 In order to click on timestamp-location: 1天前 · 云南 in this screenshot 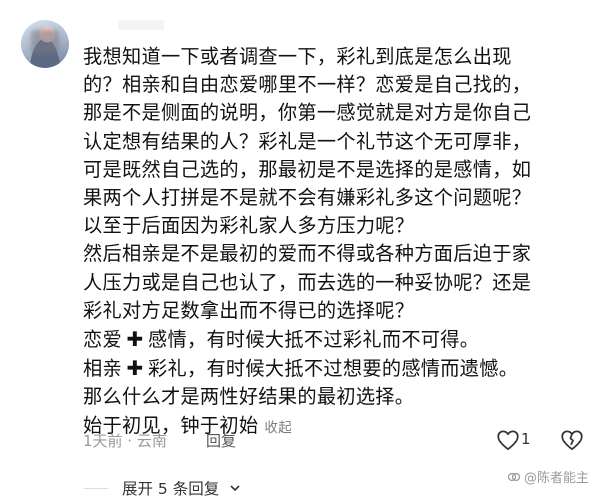, I will do `click(125, 441)`.